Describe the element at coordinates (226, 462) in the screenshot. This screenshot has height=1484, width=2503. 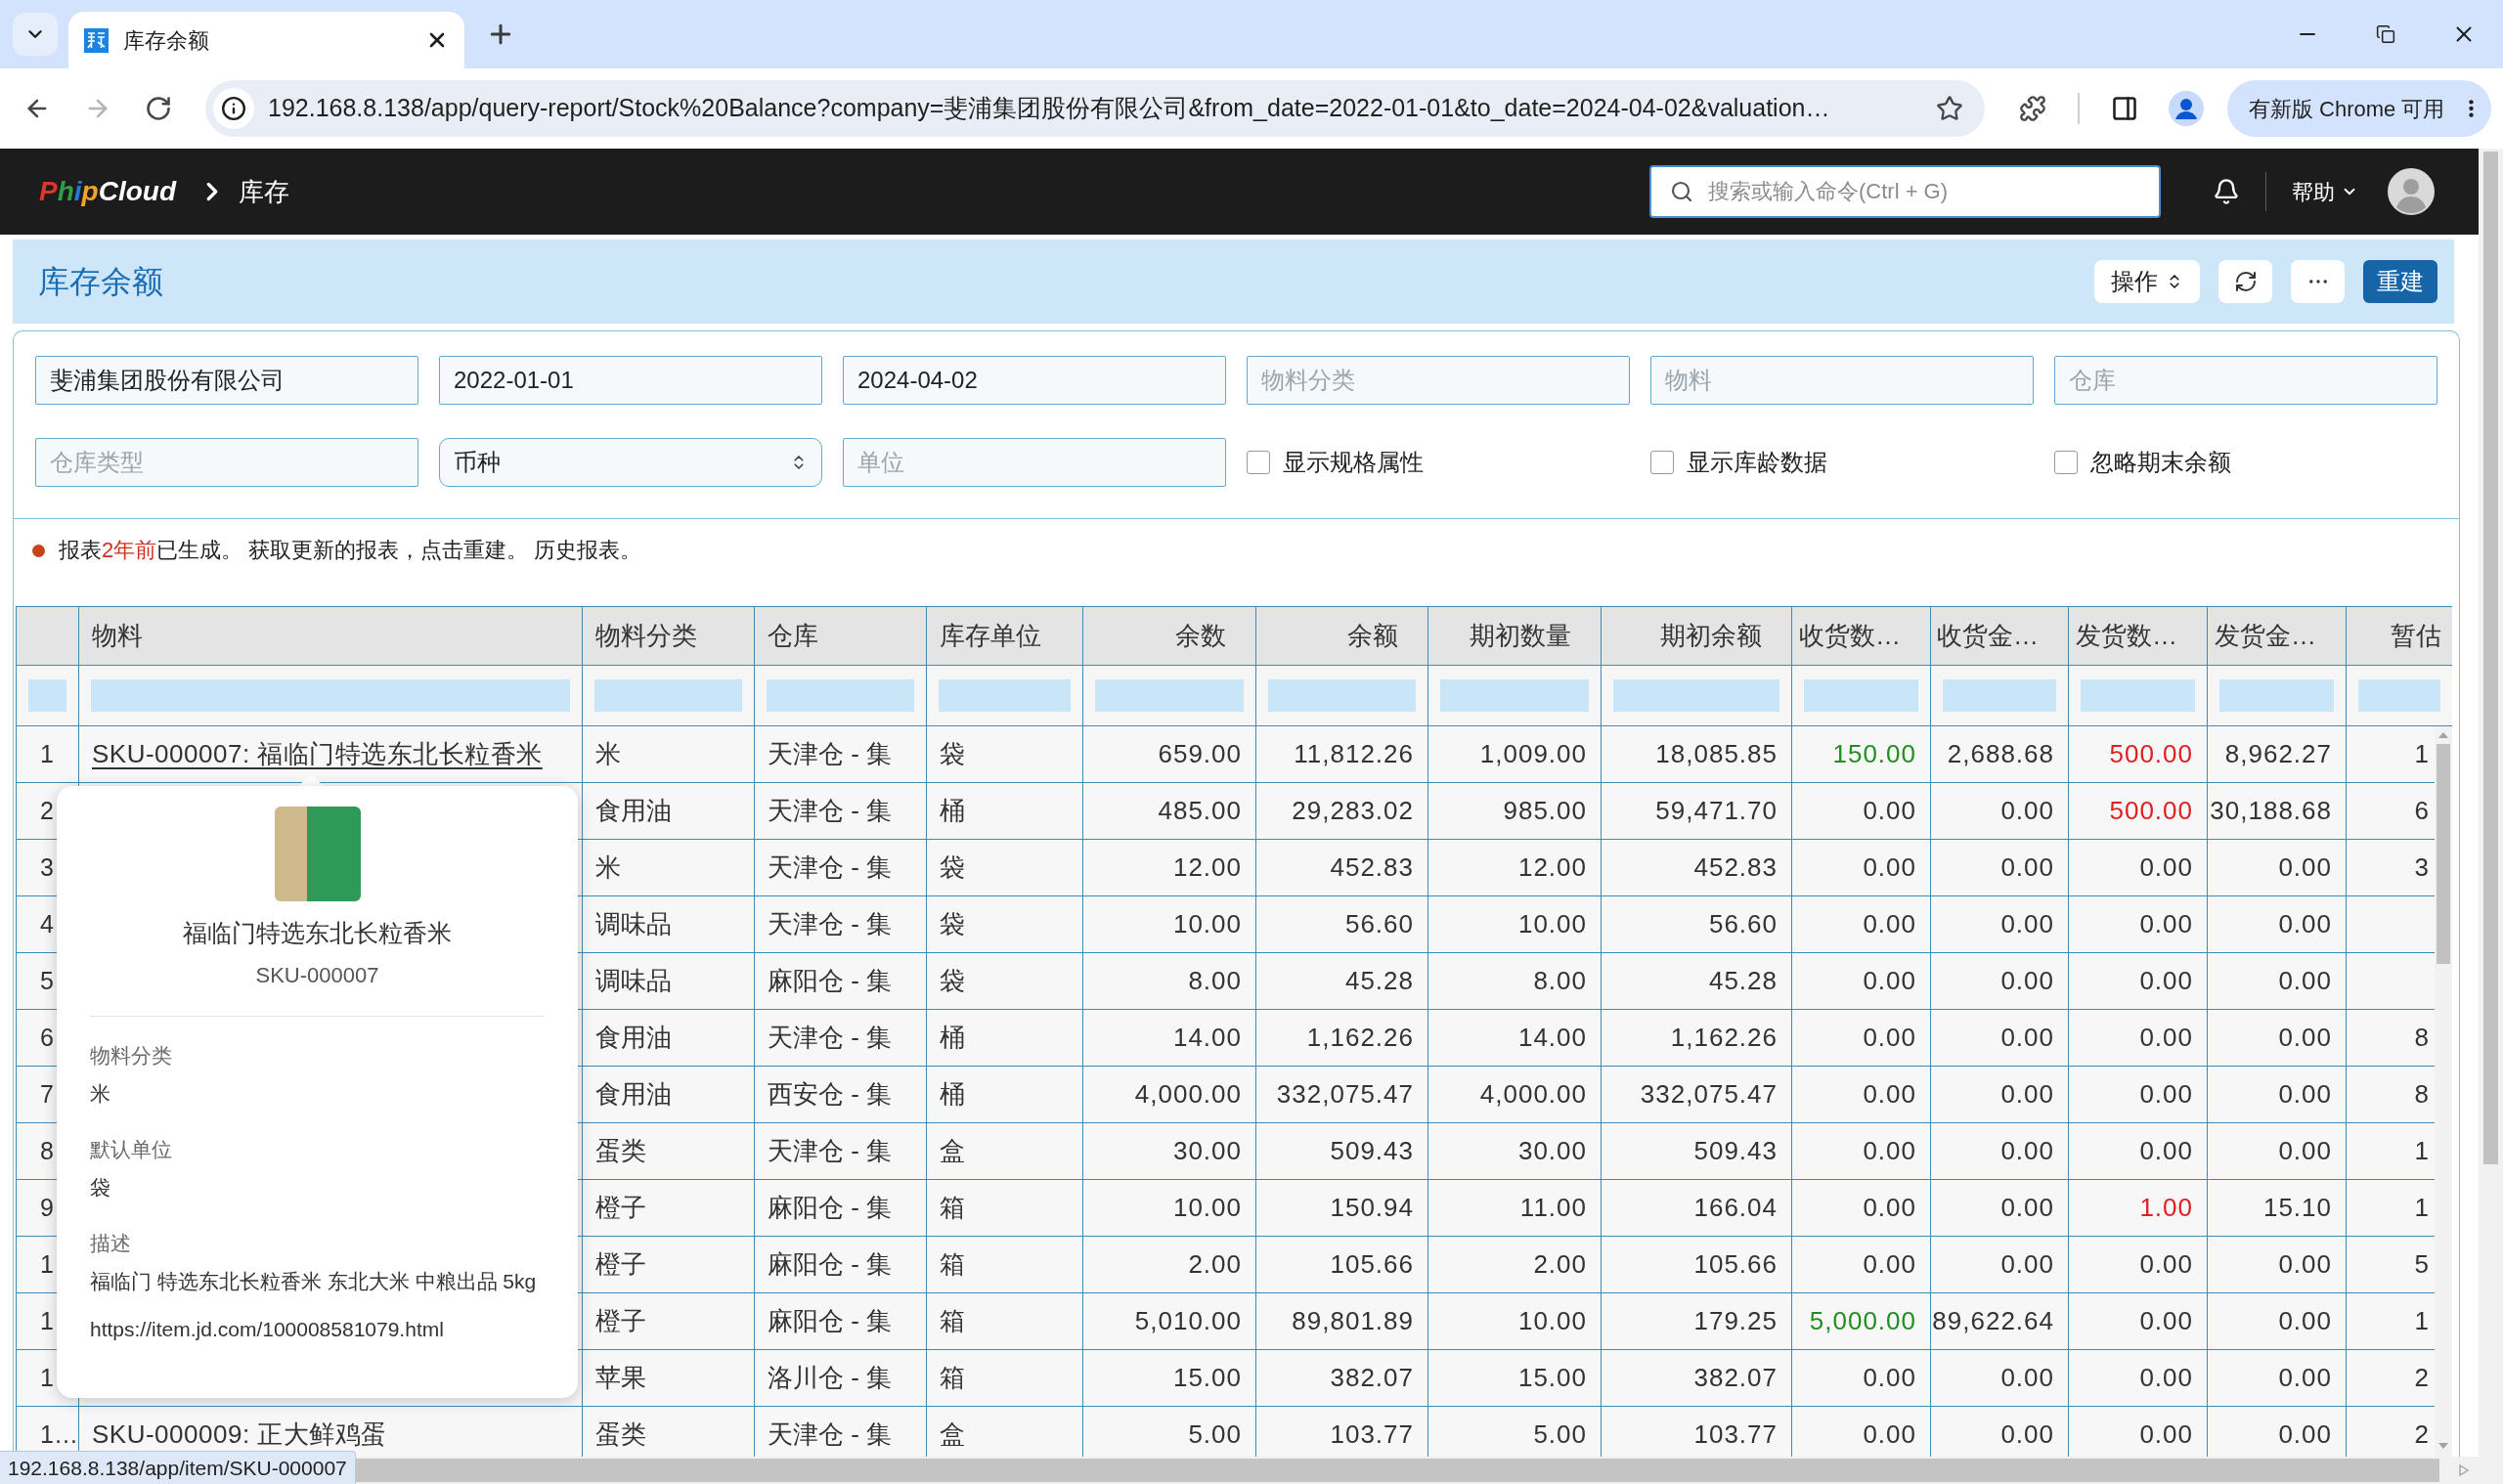
I see `input-field: 仓库类型` at that location.